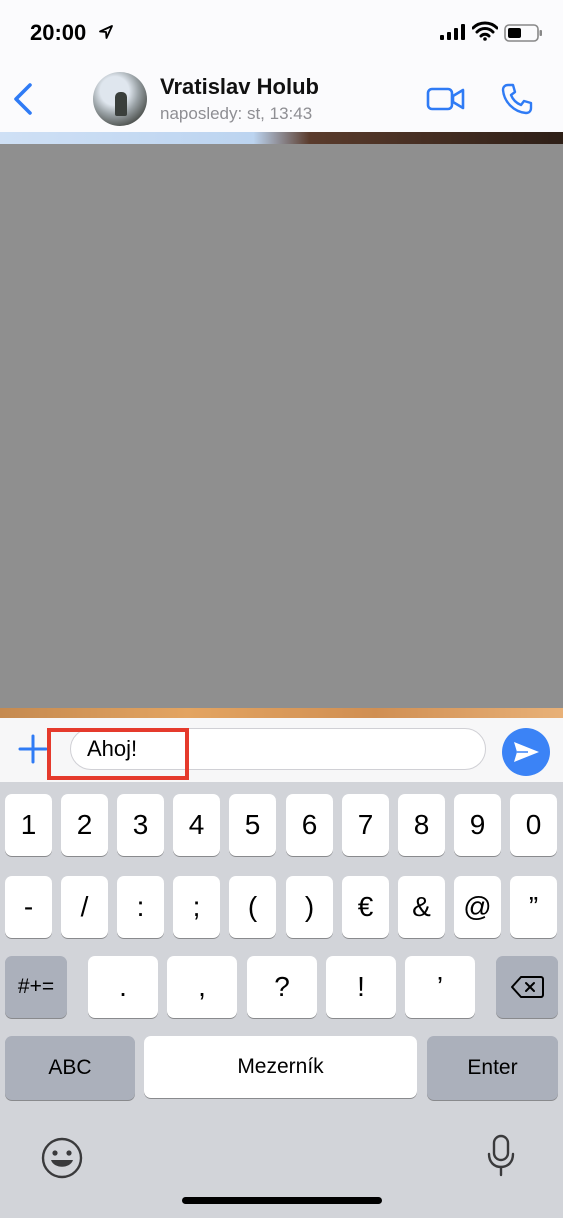 This screenshot has width=563, height=1218. What do you see at coordinates (446, 99) in the screenshot?
I see `video-call-icon` at bounding box center [446, 99].